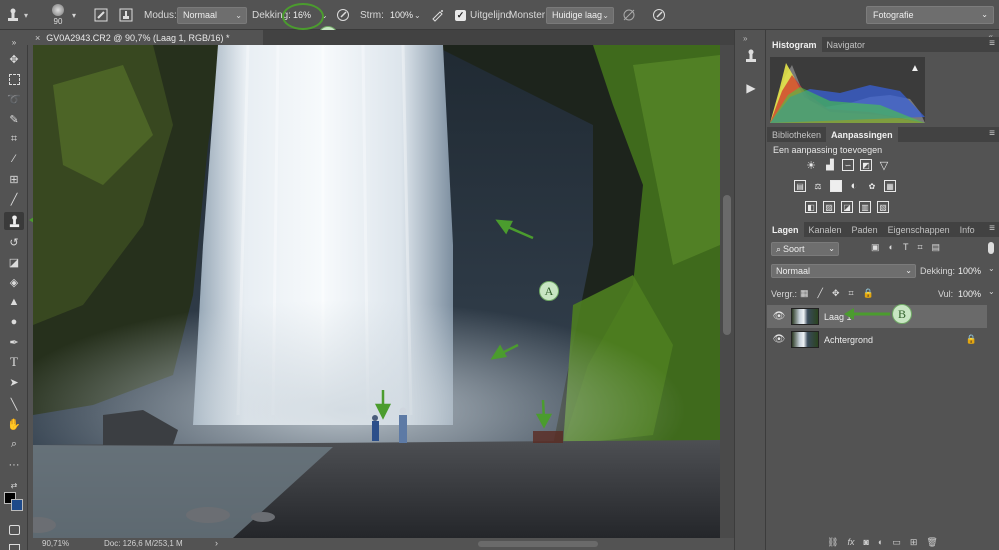 The height and width of the screenshot is (550, 999). I want to click on path-selection-tool-icon: ➤, so click(14, 382).